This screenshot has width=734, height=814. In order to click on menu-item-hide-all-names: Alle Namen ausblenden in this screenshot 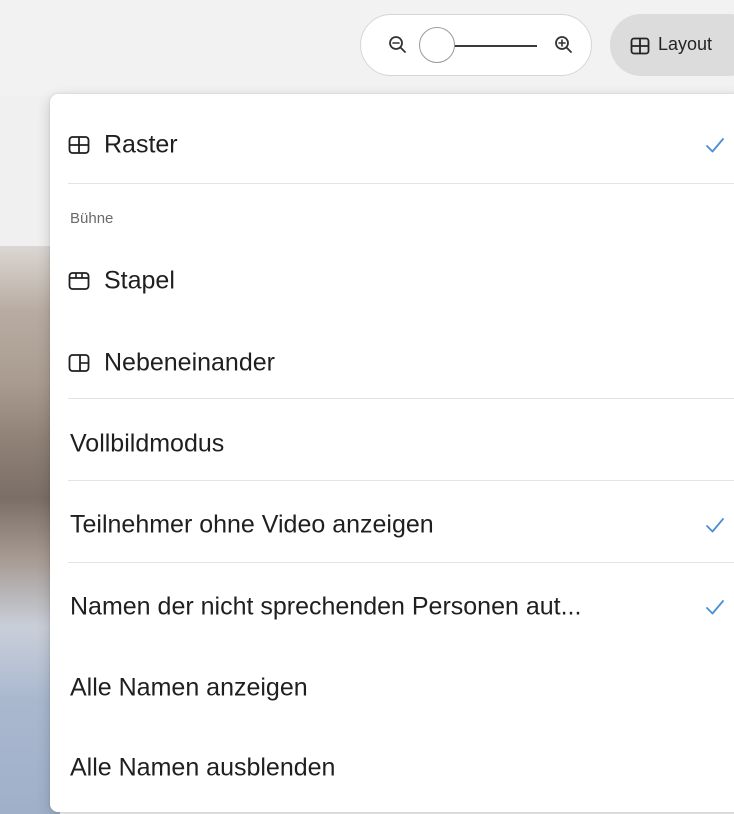, I will do `click(392, 768)`.